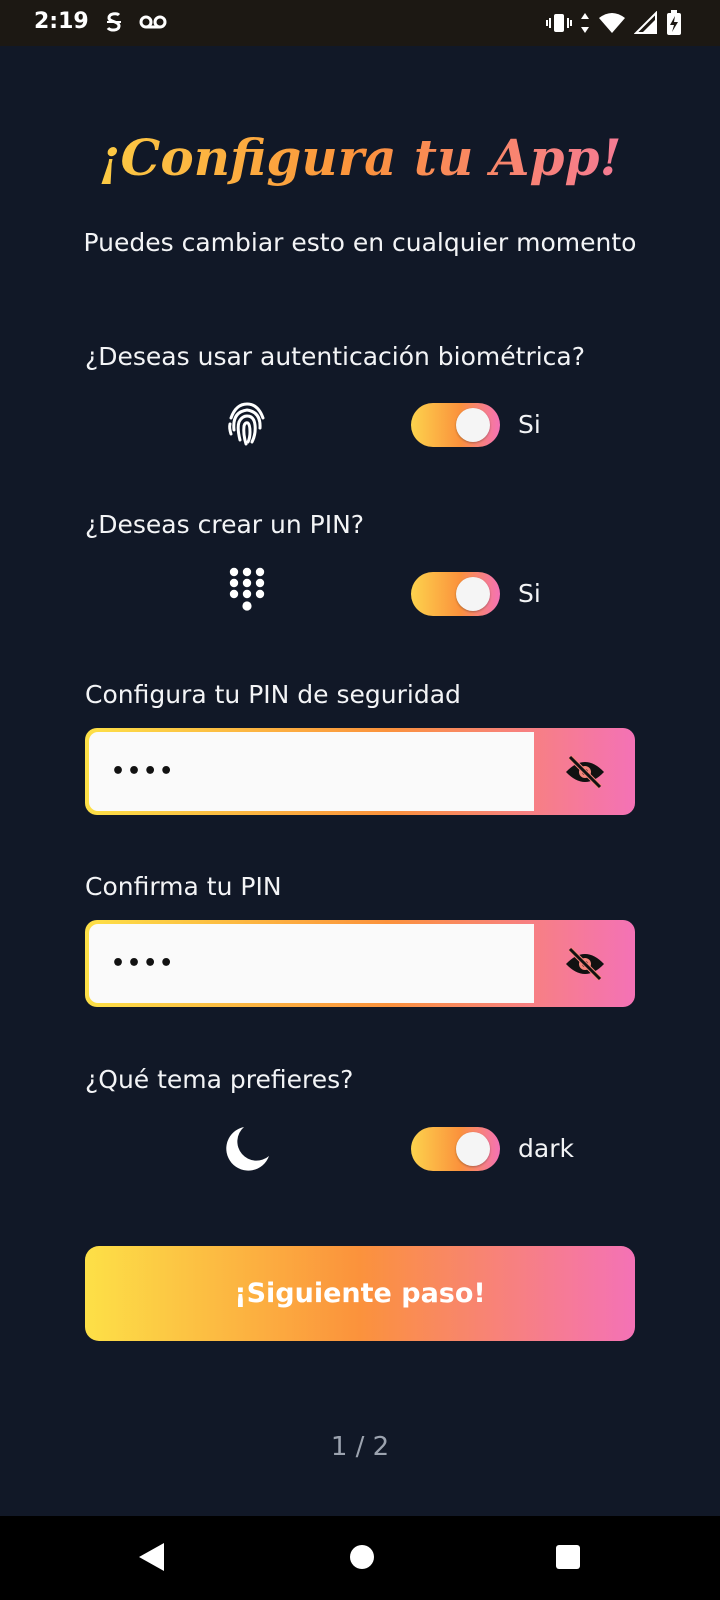  Describe the element at coordinates (360, 242) in the screenshot. I see `page-subtitle: Puedes cambiar esto en cualquier momento` at that location.